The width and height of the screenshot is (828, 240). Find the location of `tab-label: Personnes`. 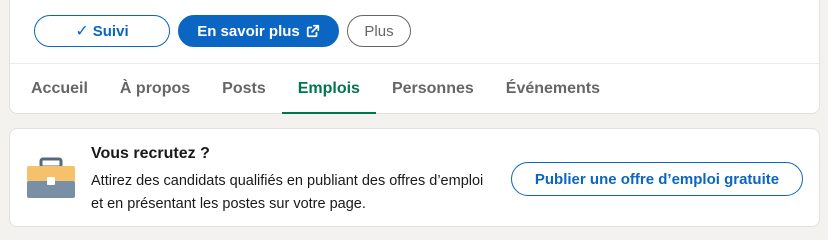

tab-label: Personnes is located at coordinates (432, 88).